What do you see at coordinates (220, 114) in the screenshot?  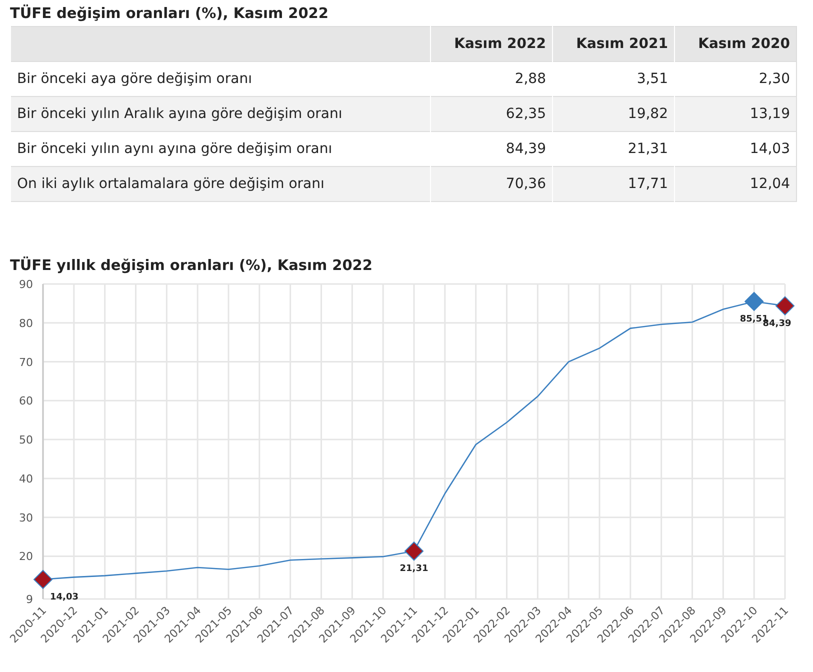 I see `row-label: Bir önceki yılın Aralık ayına göre değişim oranı` at bounding box center [220, 114].